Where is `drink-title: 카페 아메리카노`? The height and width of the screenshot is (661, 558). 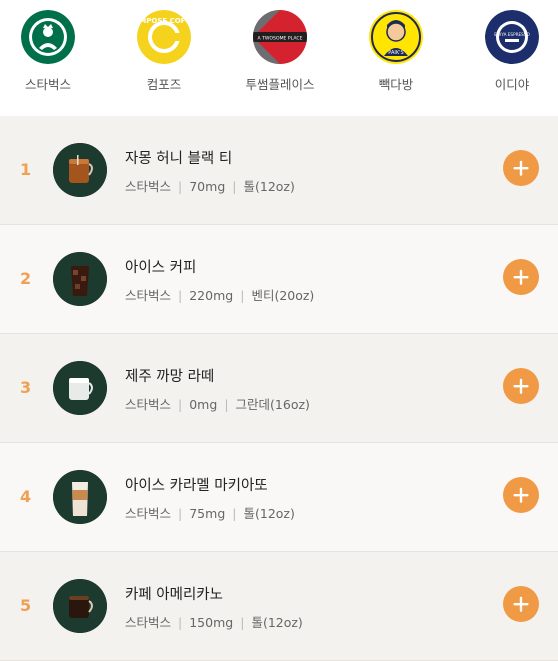
drink-title: 카페 아메리카노 is located at coordinates (174, 595).